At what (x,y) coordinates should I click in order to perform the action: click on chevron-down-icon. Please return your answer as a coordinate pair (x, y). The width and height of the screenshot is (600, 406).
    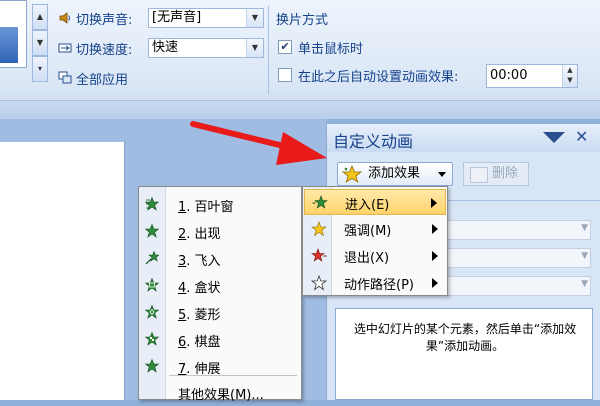
    Looking at the image, I should click on (442, 174).